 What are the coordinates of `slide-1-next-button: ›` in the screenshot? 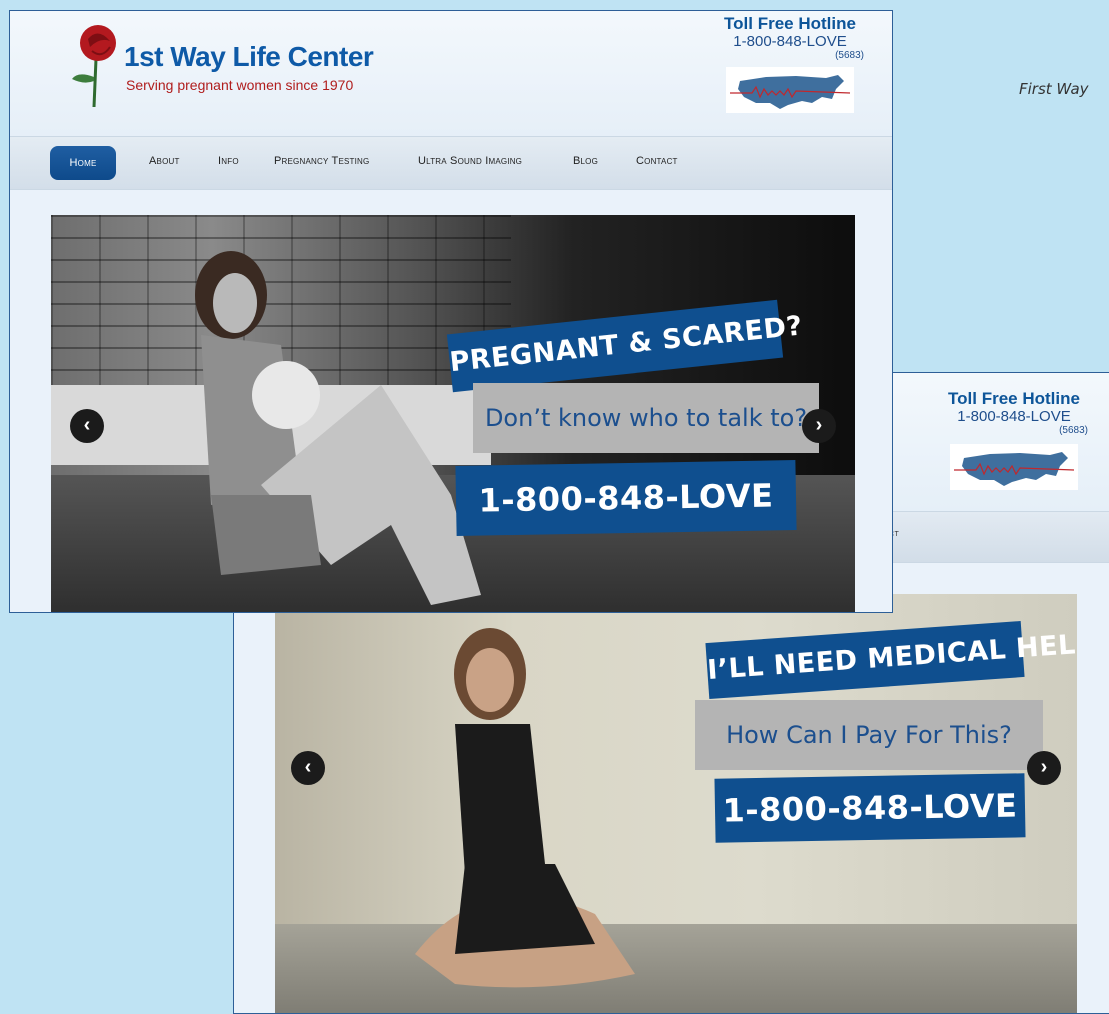 It's located at (819, 426).